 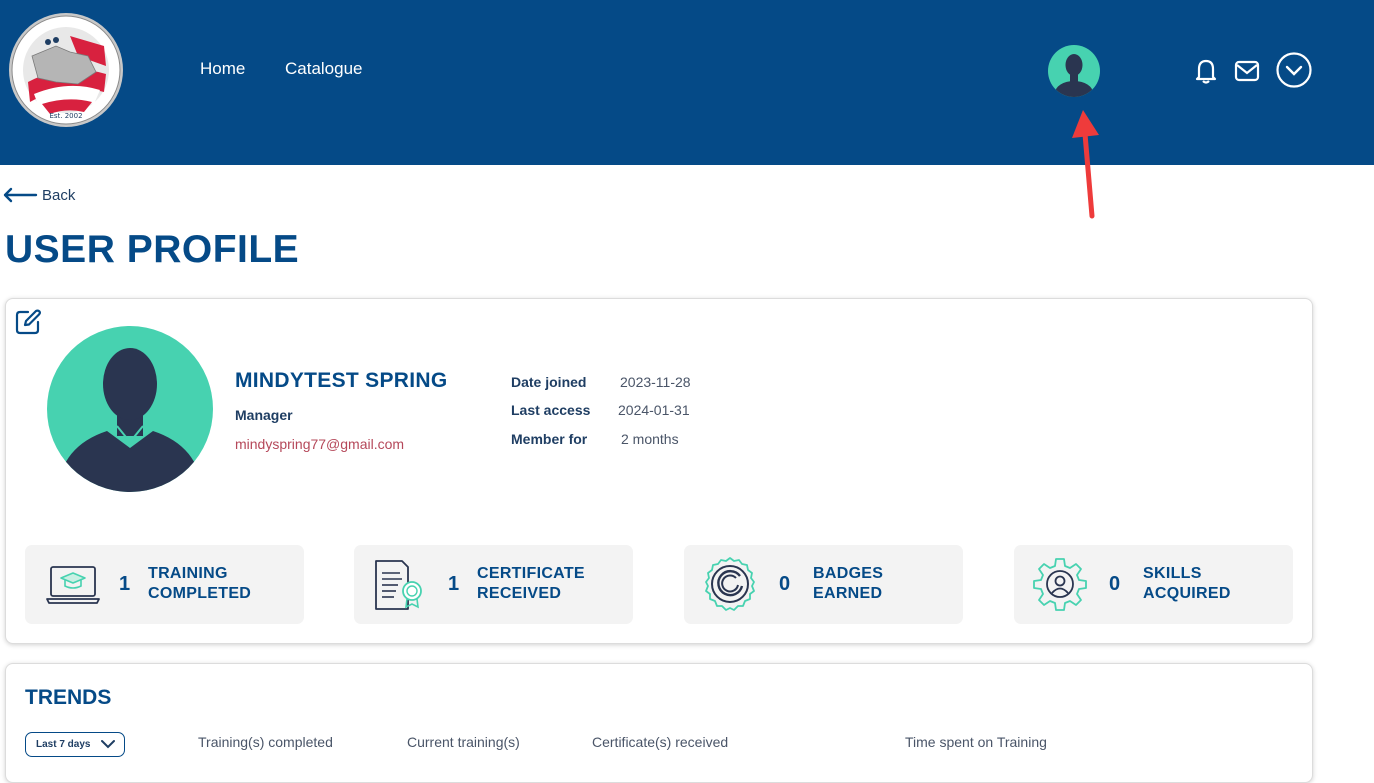 What do you see at coordinates (976, 742) in the screenshot?
I see `trend-column-title: Time spent on Training` at bounding box center [976, 742].